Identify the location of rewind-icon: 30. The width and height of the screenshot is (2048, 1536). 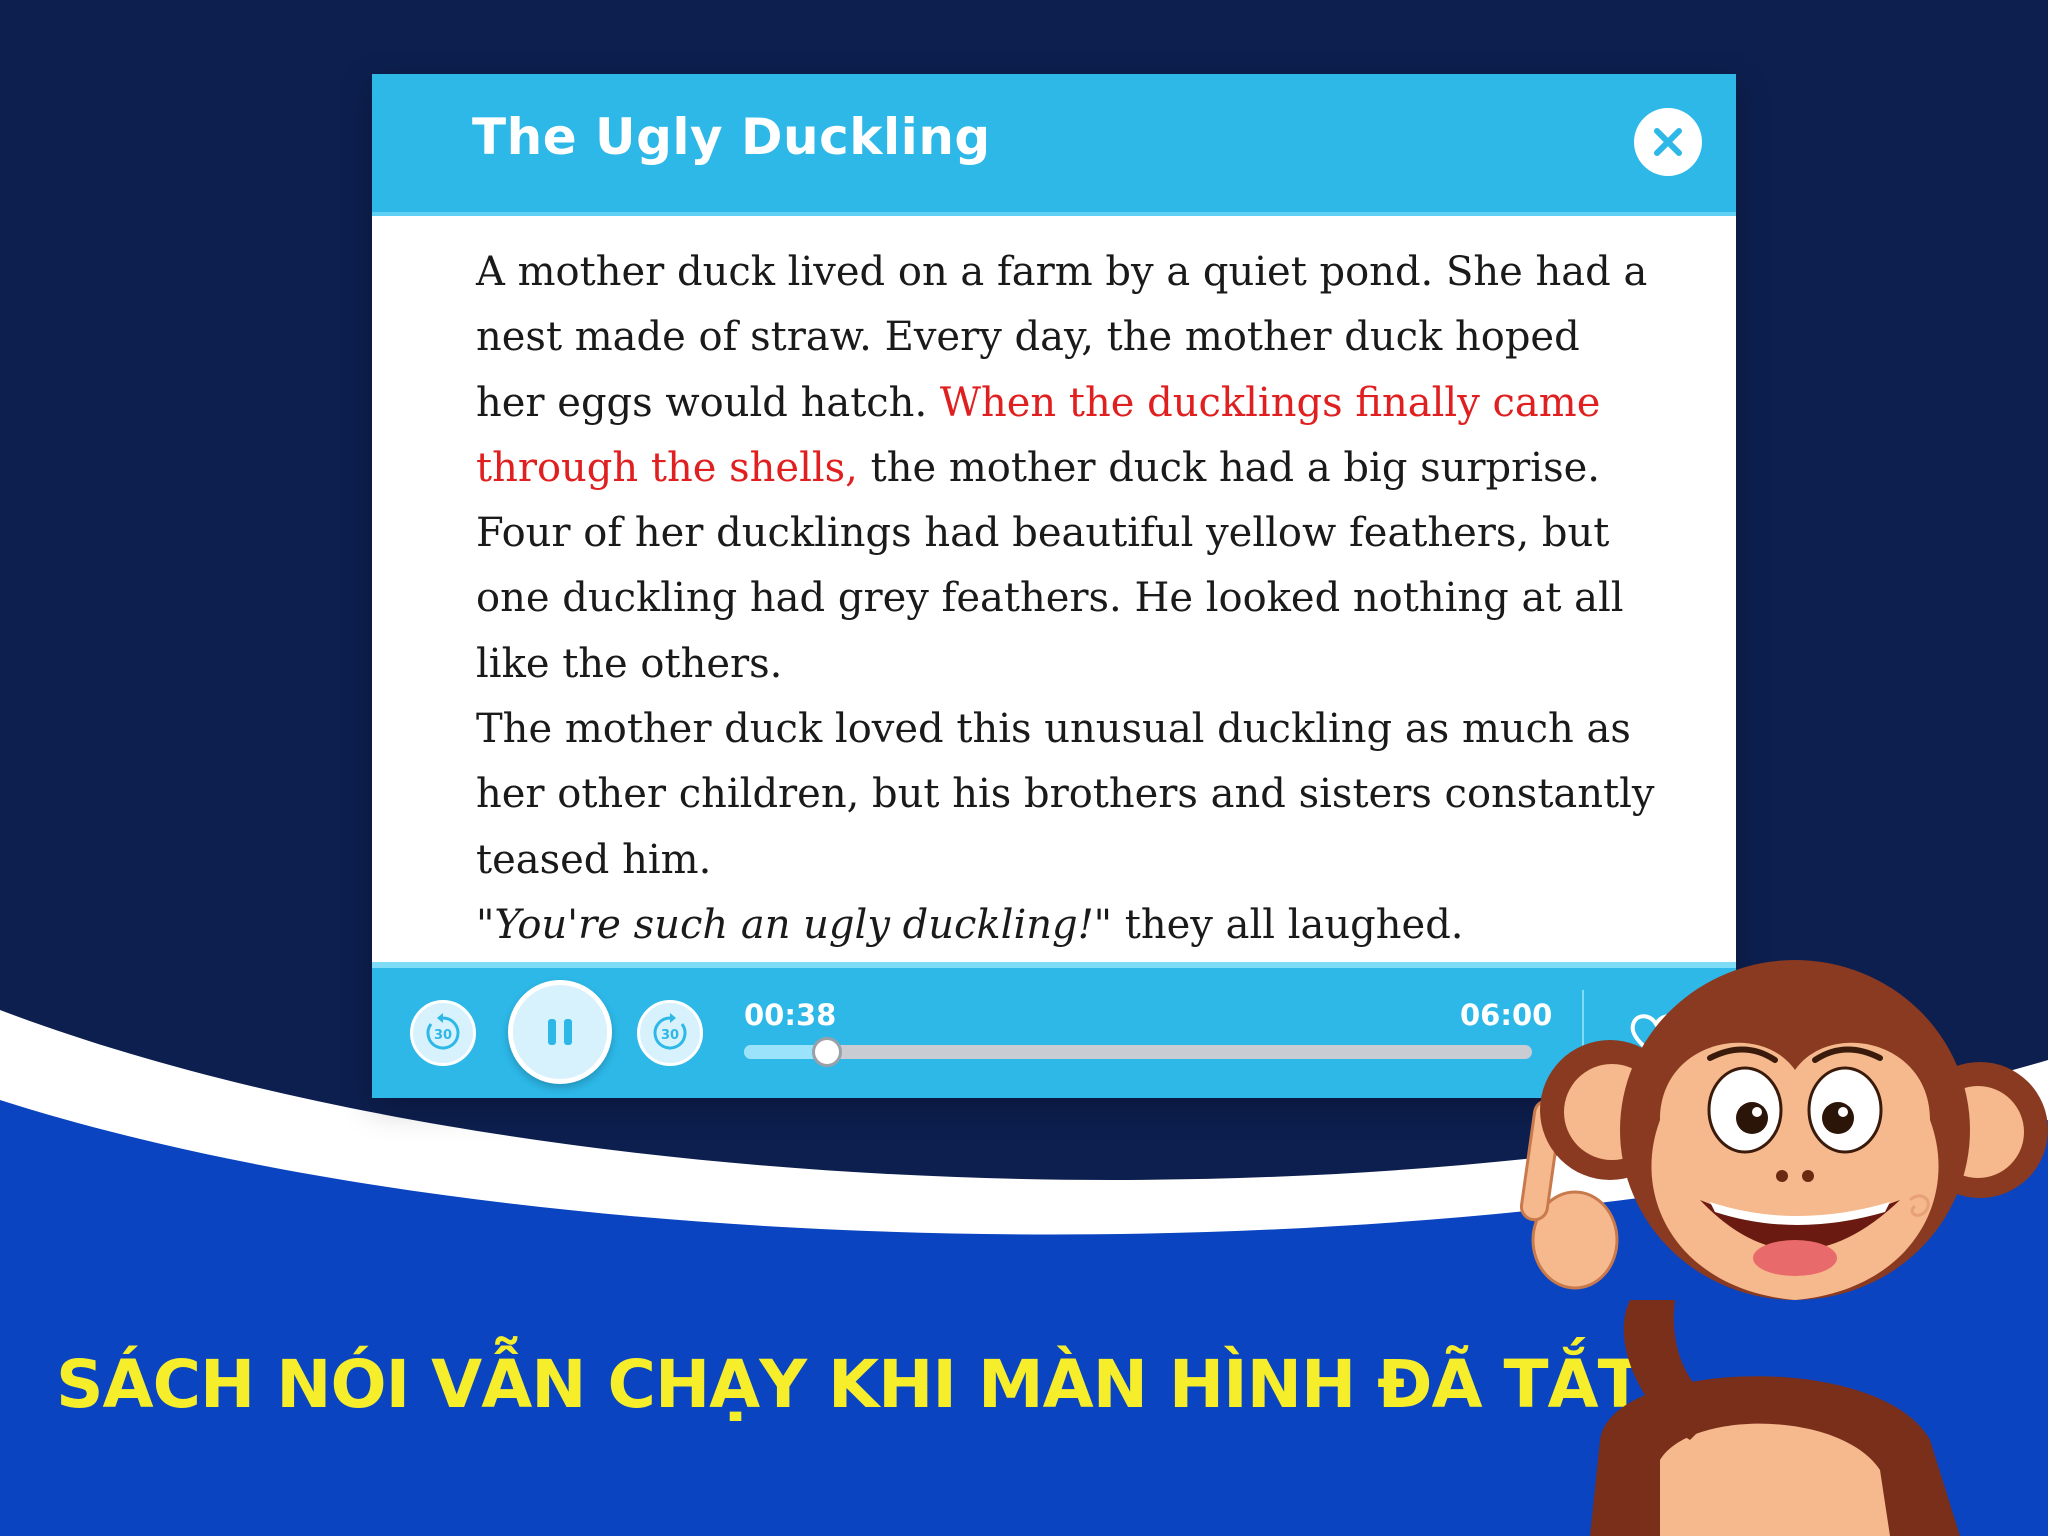
(443, 1031).